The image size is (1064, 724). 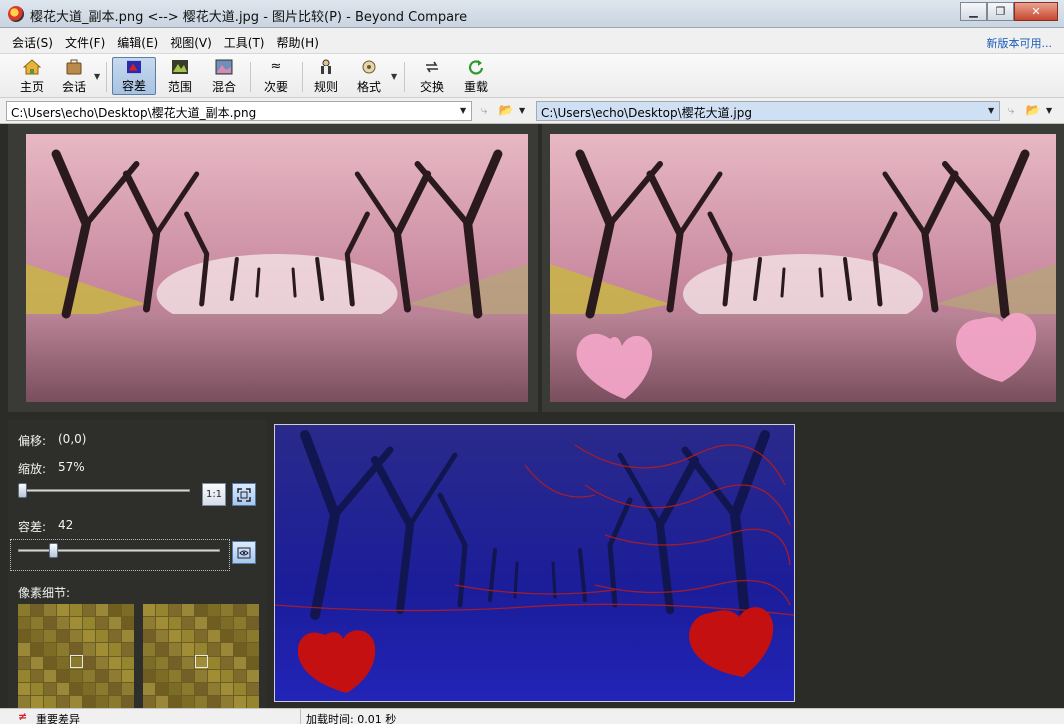 What do you see at coordinates (351, 718) in the screenshot?
I see `load-time: 加载时间: 0.01 秒` at bounding box center [351, 718].